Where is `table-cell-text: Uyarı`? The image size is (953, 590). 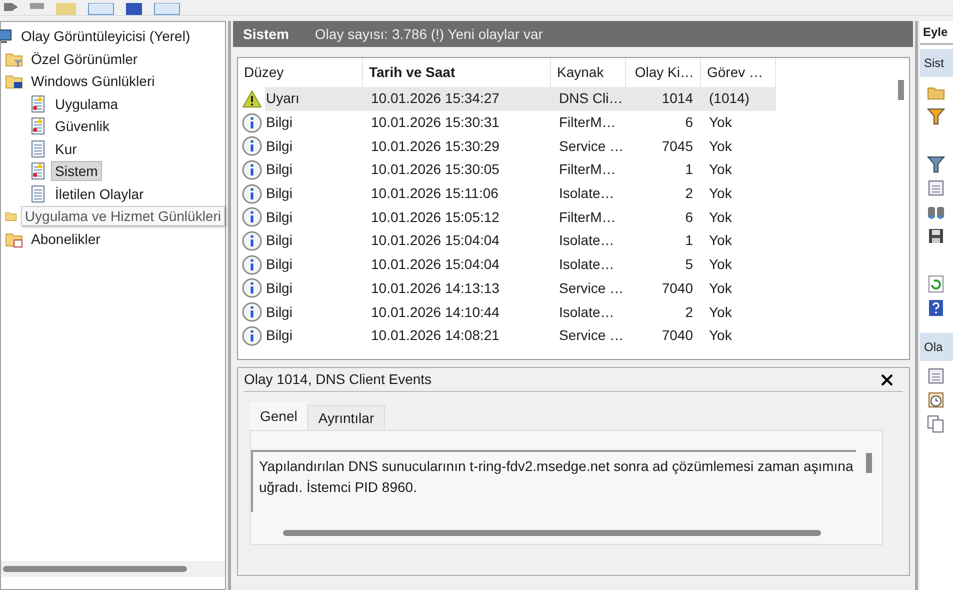
table-cell-text: Uyarı is located at coordinates (282, 98).